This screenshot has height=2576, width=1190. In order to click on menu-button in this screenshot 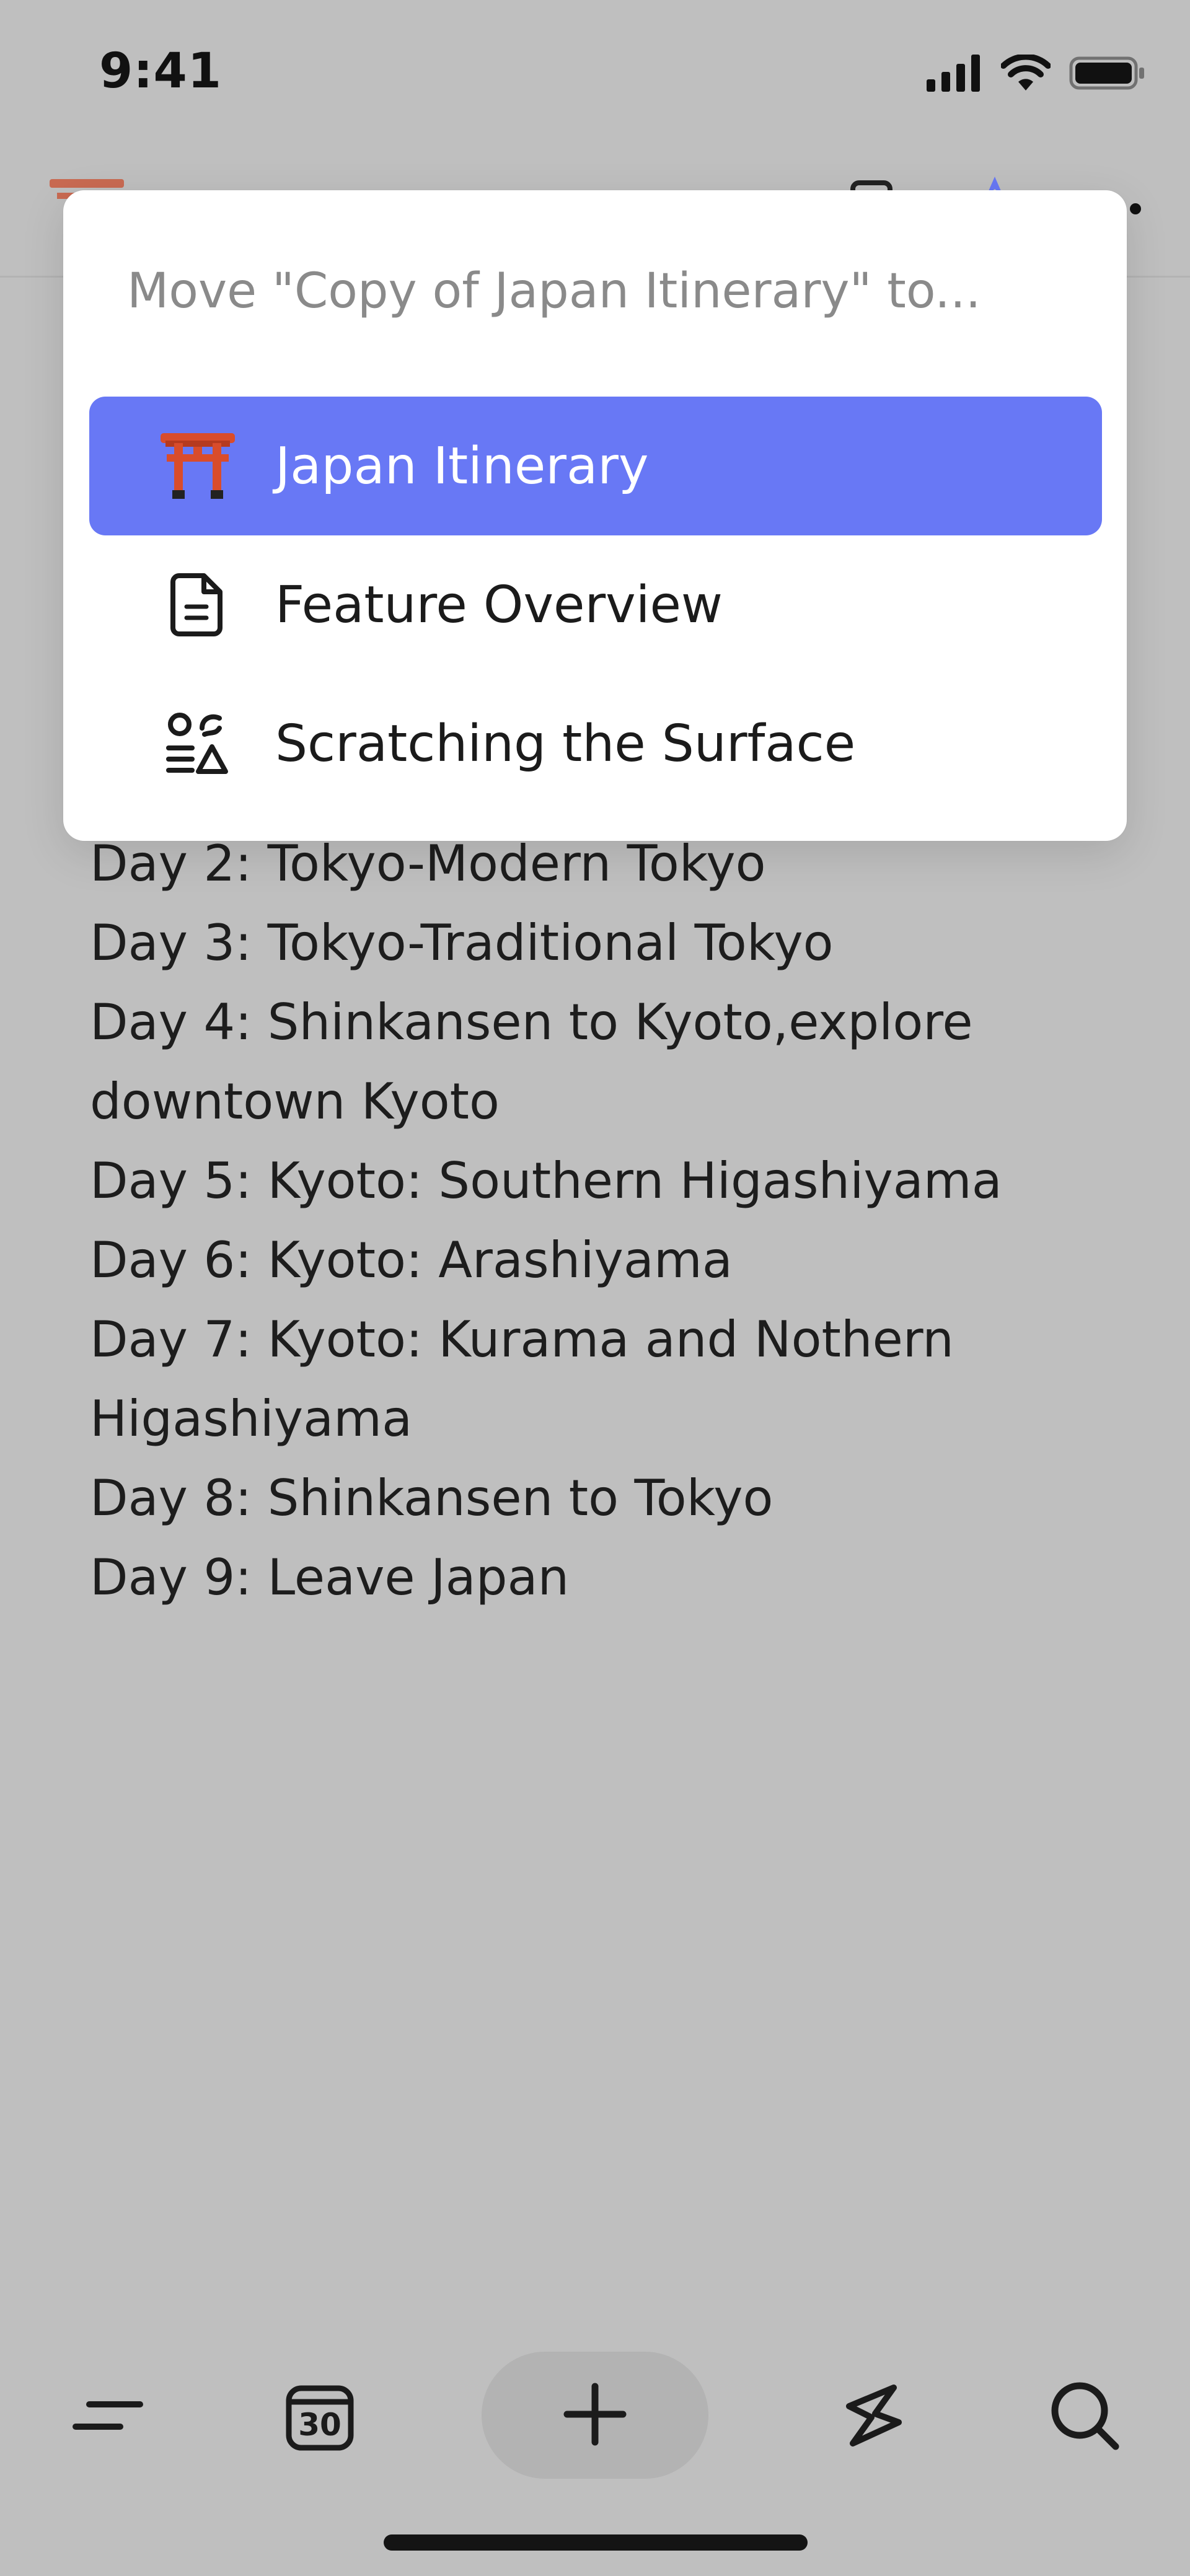, I will do `click(108, 2417)`.